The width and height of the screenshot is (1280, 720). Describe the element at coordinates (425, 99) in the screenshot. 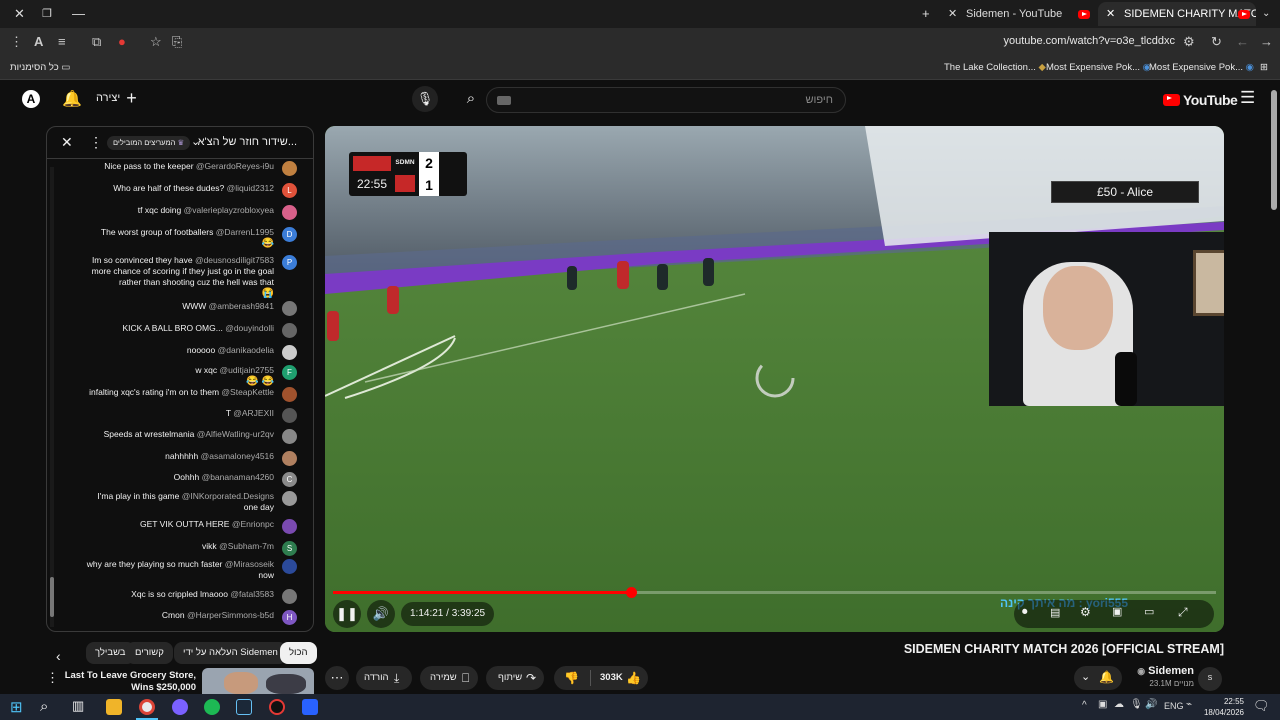

I see `voice-search-icon: 🎙` at that location.